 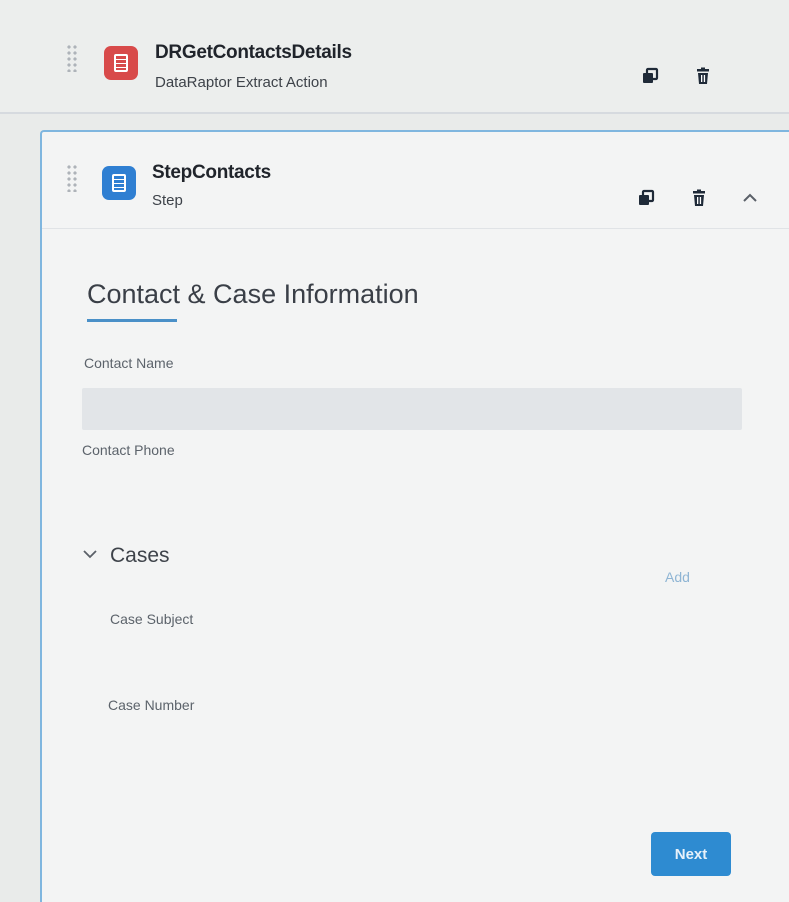 I want to click on action-name: DRGetContactsDetails, so click(x=253, y=52).